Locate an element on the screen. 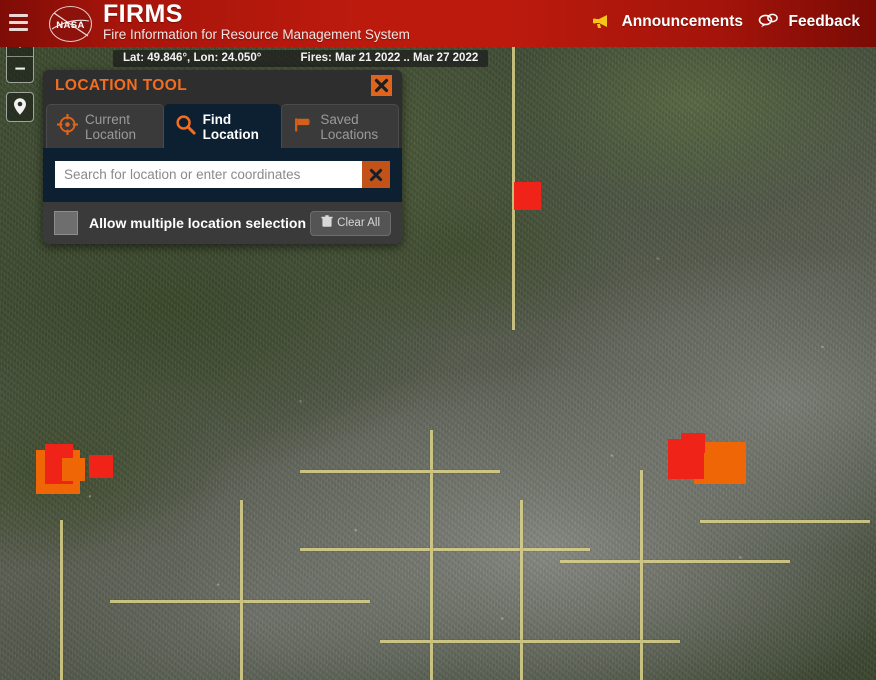 The image size is (876, 680). statusbar-coordinates: Lat: 49.846°, Lon: 24.050° is located at coordinates (192, 58).